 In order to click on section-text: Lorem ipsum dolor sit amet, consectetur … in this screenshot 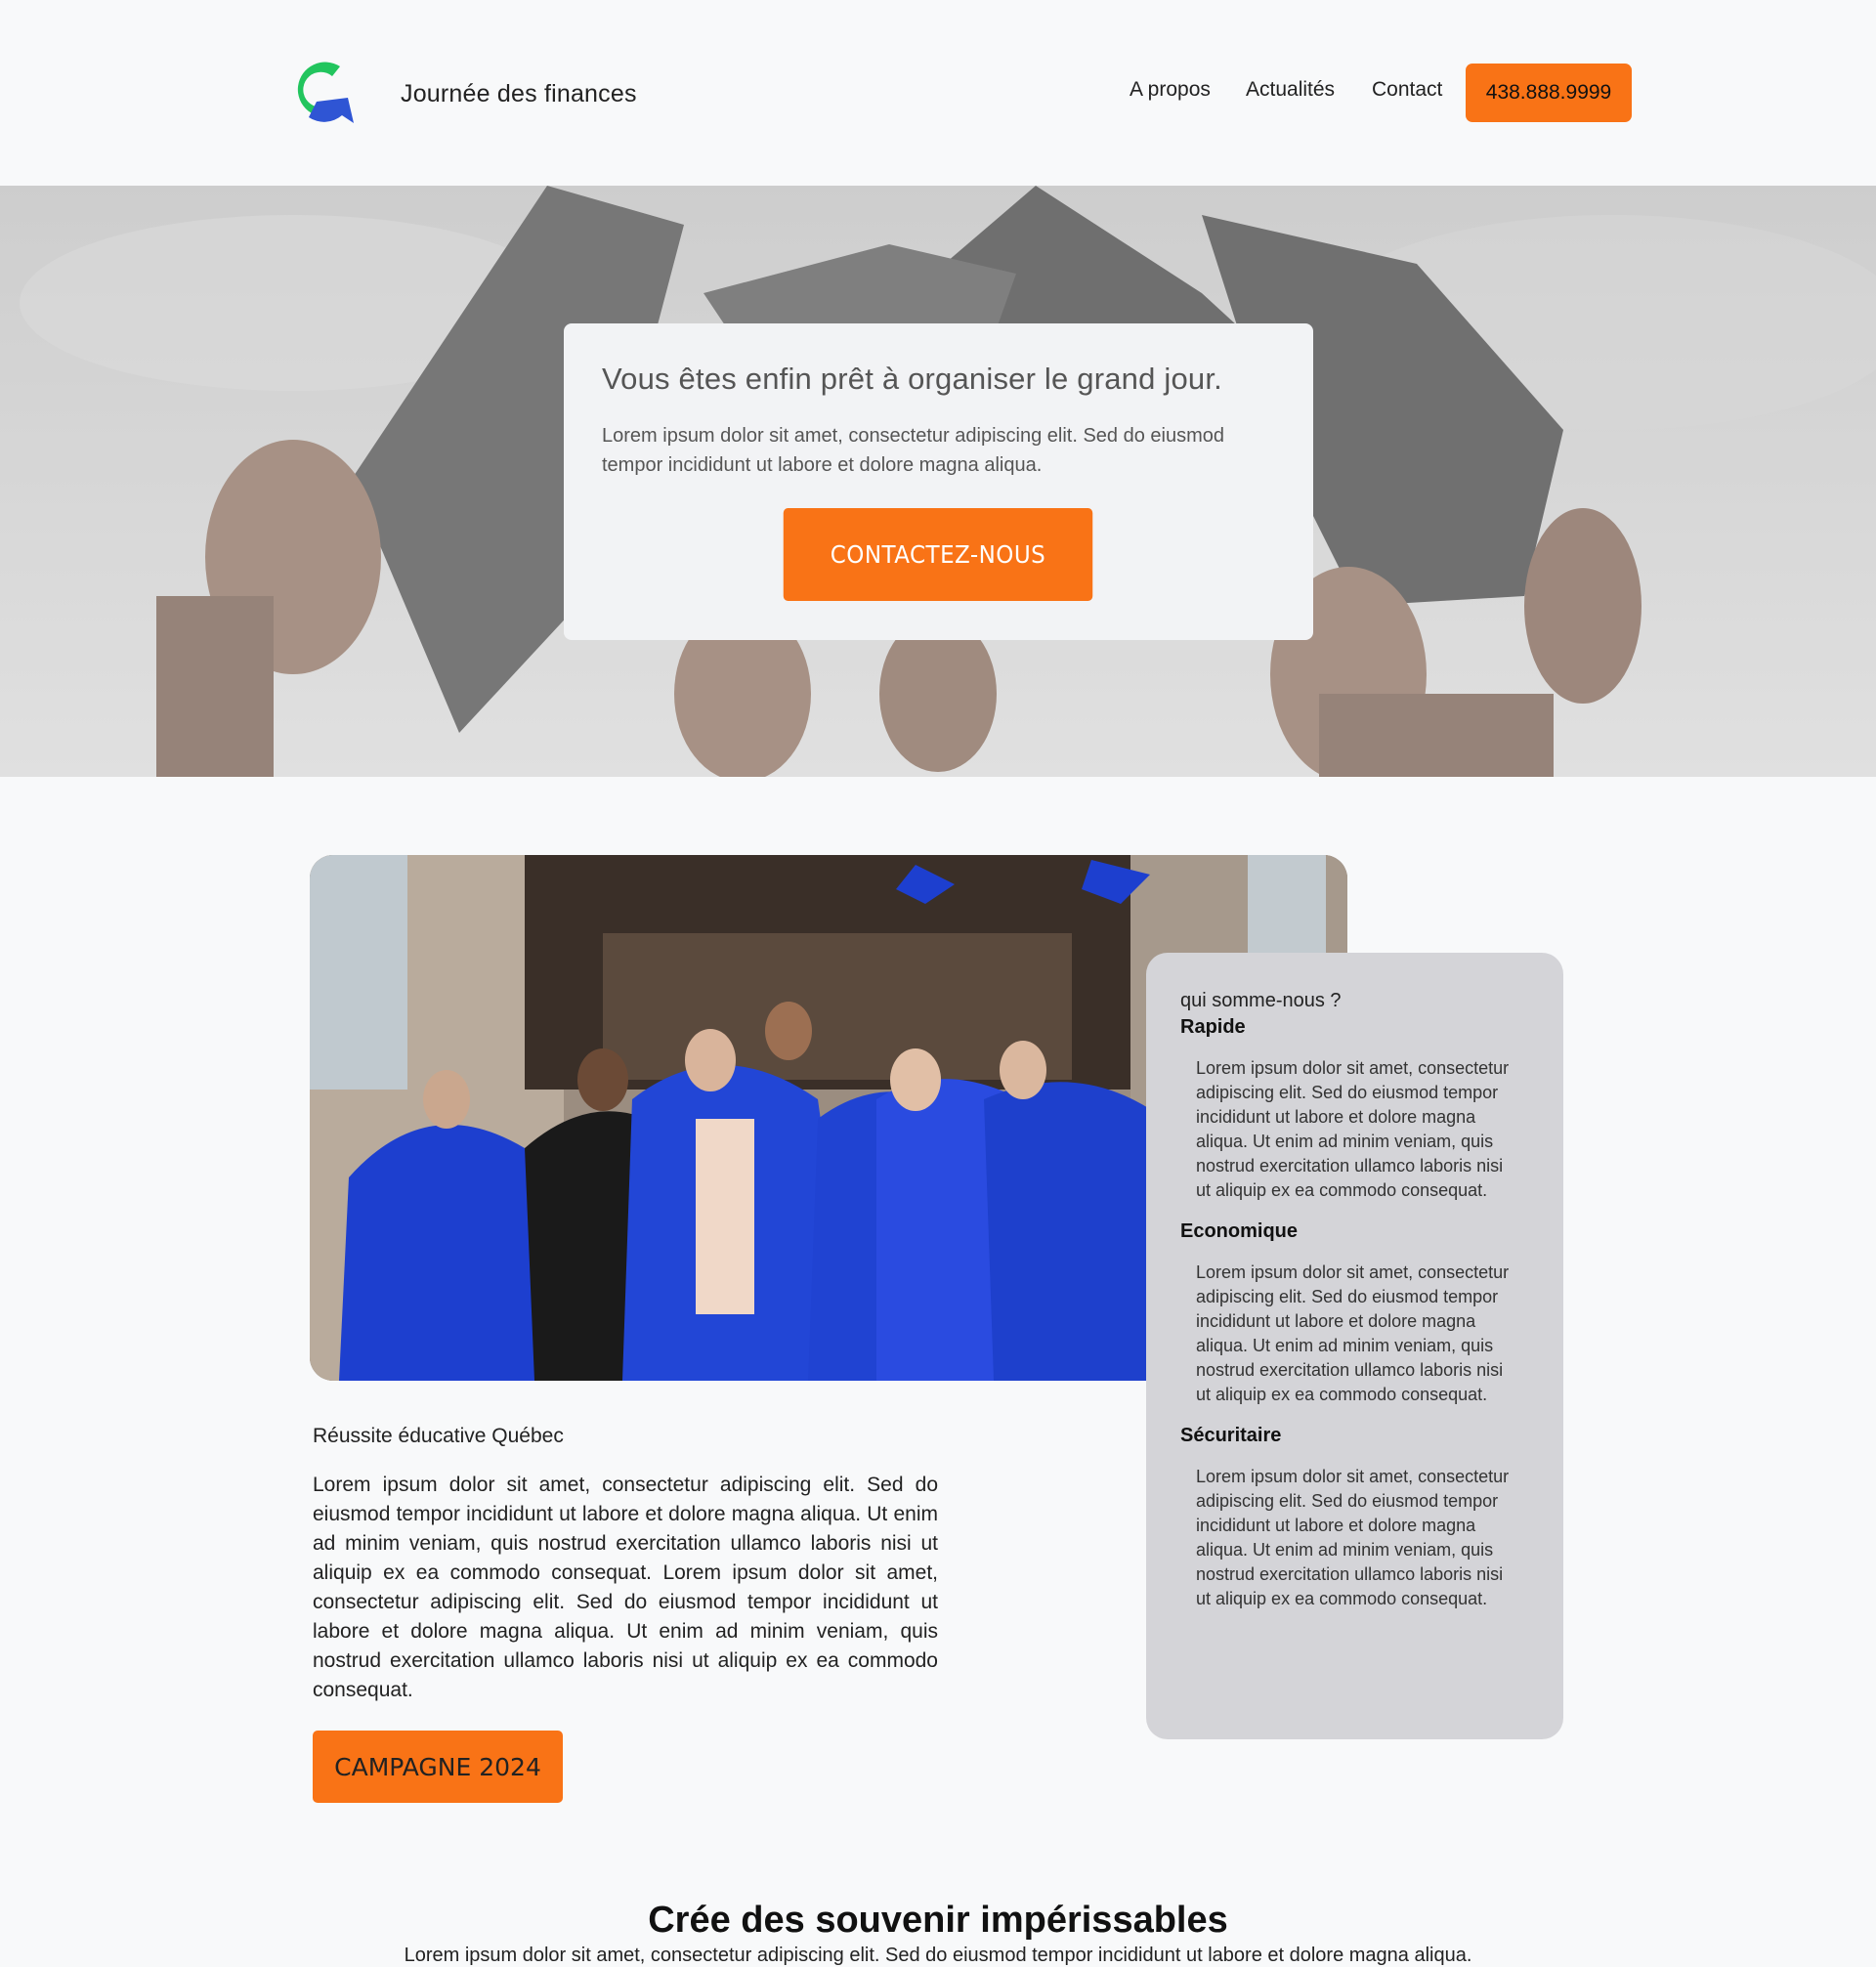, I will do `click(625, 1587)`.